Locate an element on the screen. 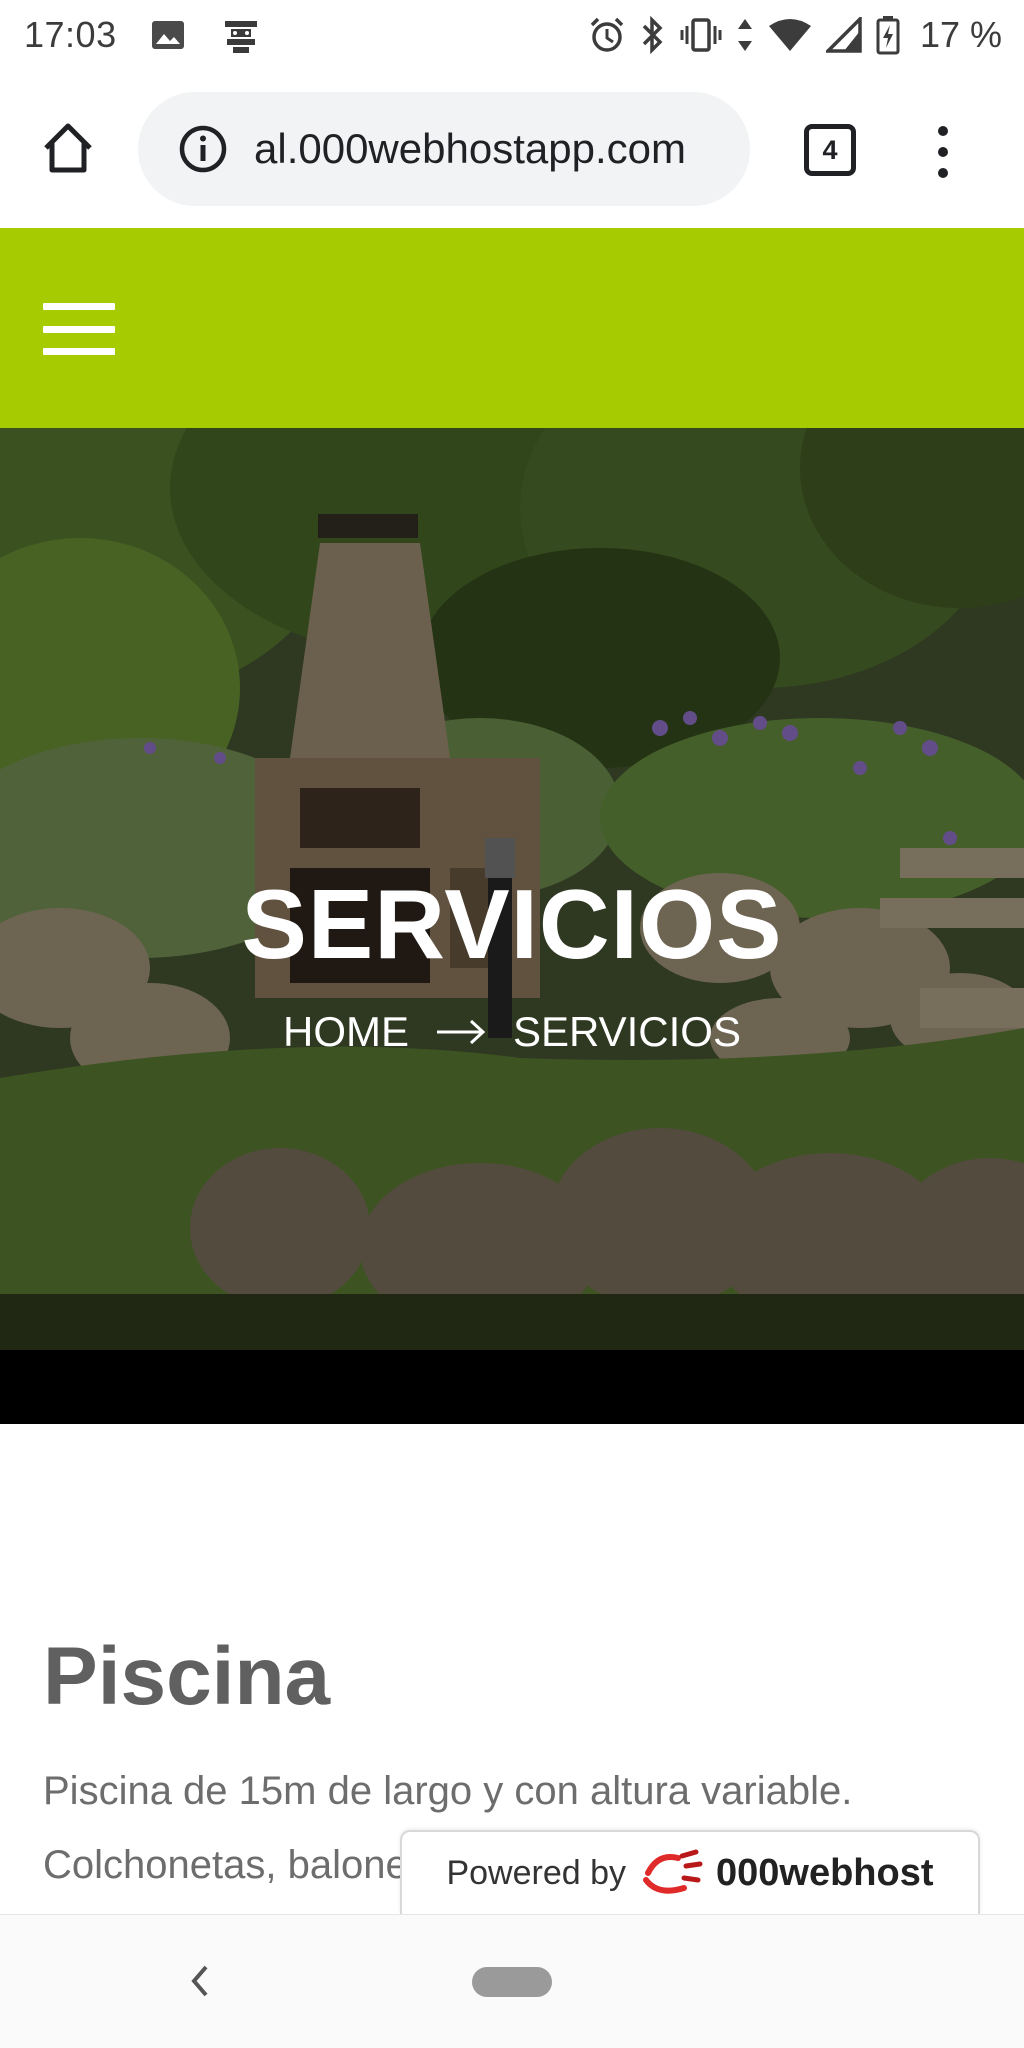 This screenshot has width=1024, height=2048. hero-bottom-strip is located at coordinates (512, 1387).